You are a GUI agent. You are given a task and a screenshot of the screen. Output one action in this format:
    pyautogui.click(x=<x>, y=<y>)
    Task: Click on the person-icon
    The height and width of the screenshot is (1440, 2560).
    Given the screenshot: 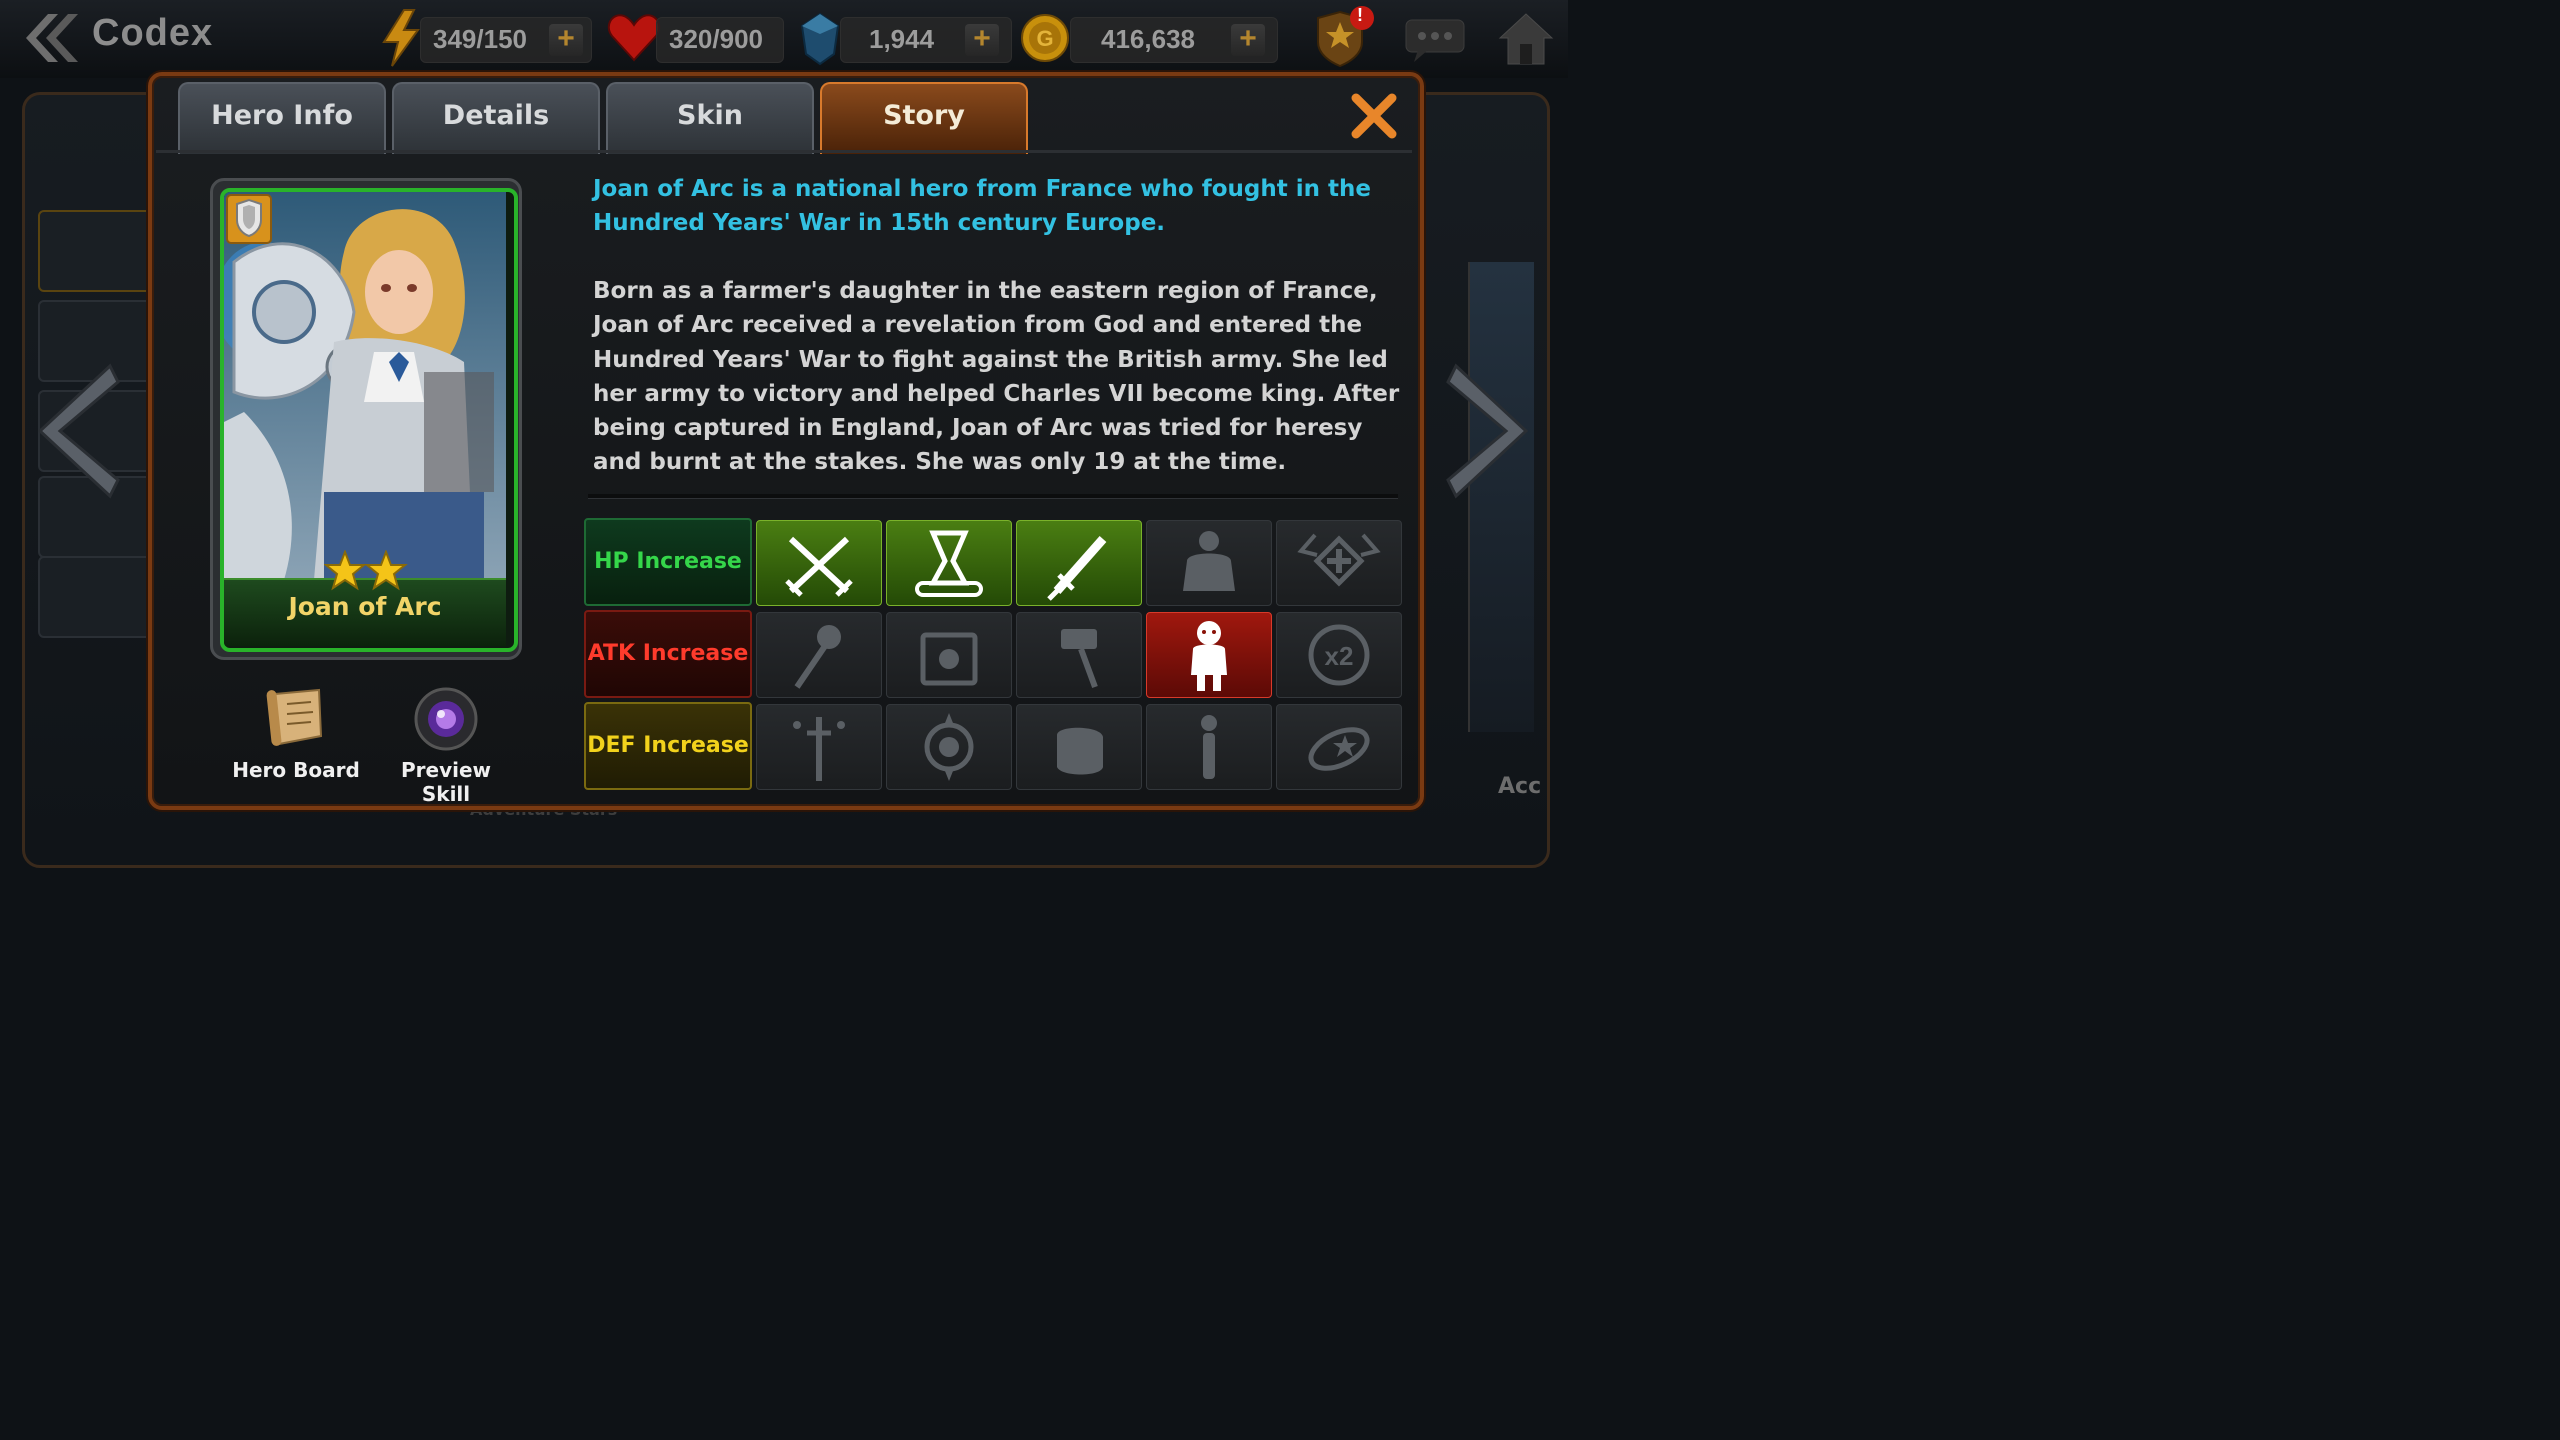 What is the action you would take?
    pyautogui.click(x=1209, y=656)
    